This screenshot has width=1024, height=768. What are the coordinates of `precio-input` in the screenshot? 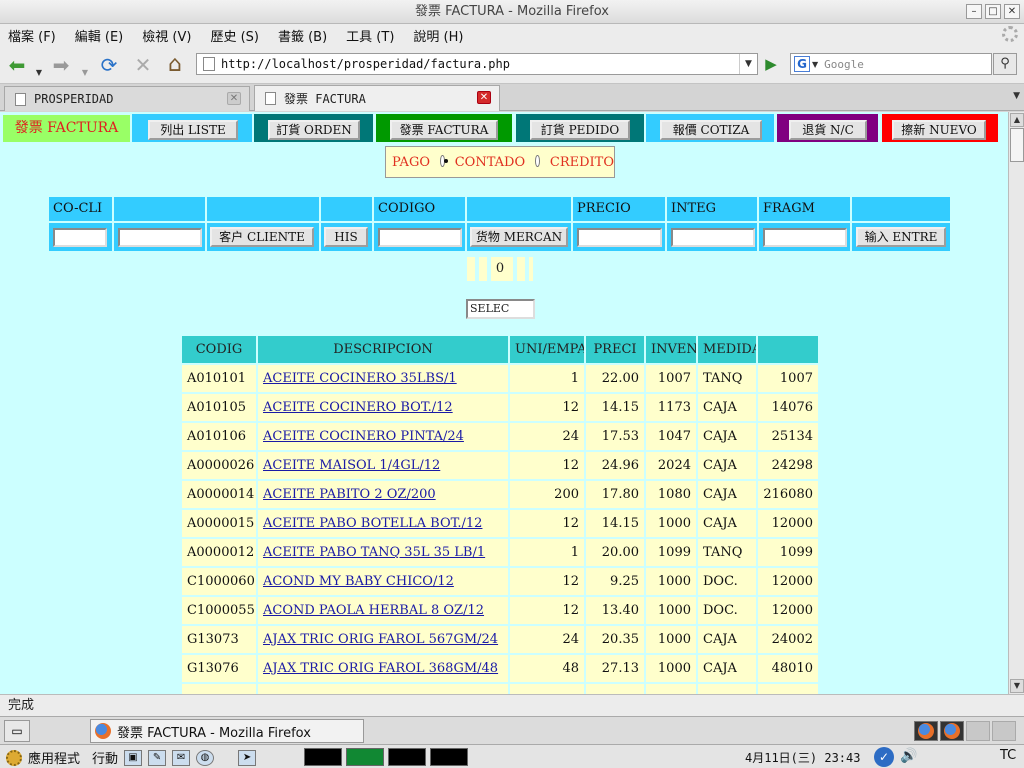 It's located at (619, 237).